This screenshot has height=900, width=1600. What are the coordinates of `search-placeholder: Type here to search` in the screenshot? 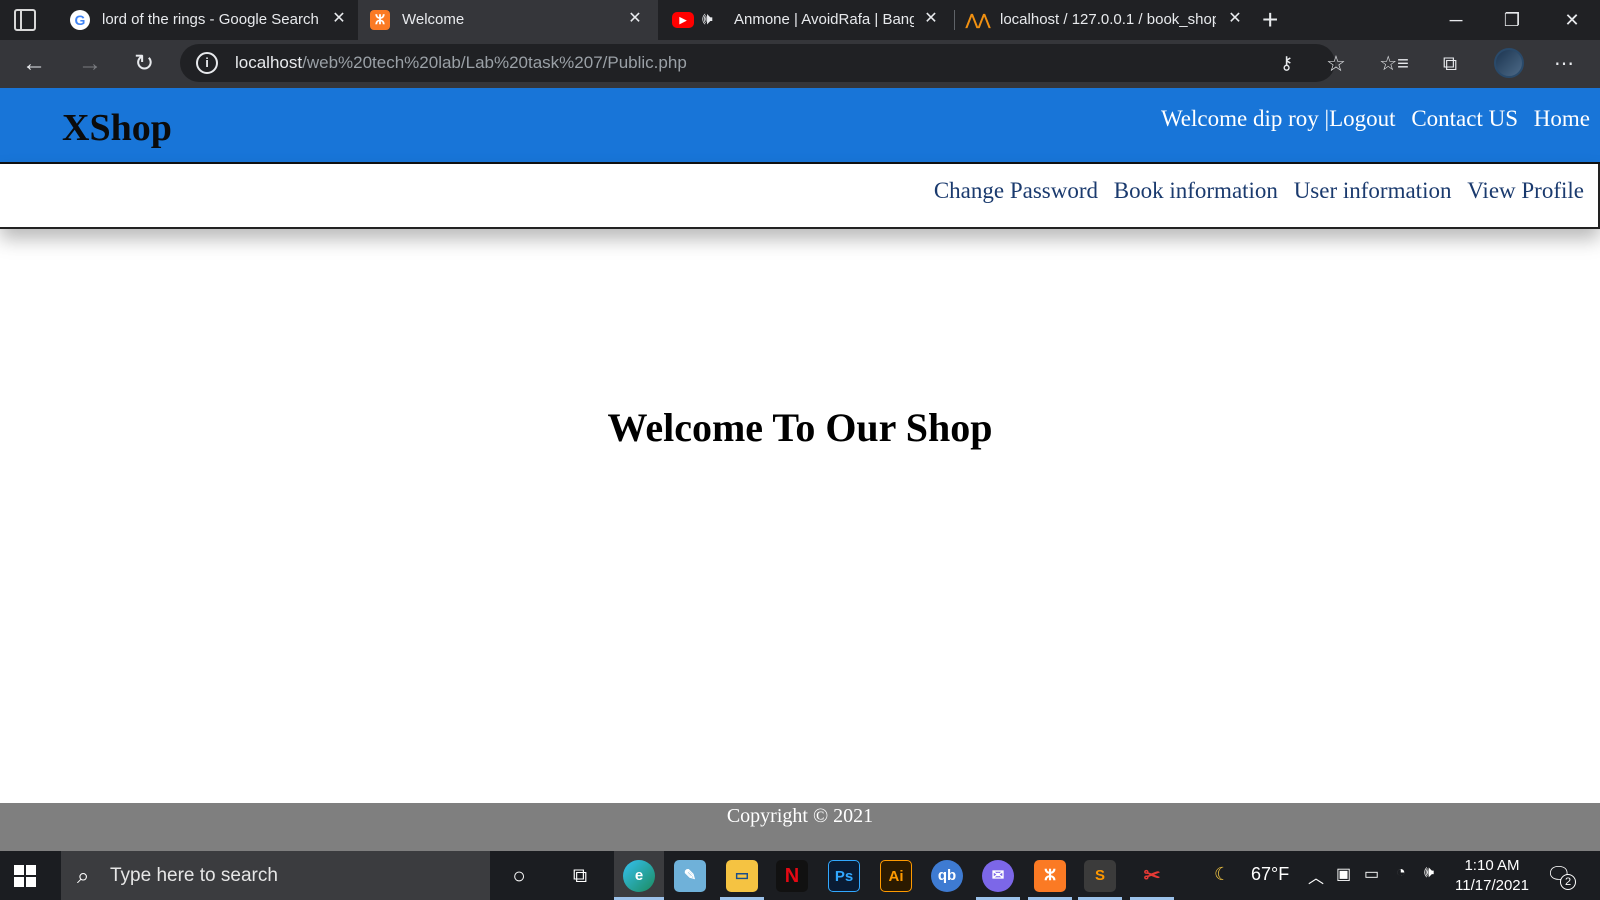 It's located at (194, 875).